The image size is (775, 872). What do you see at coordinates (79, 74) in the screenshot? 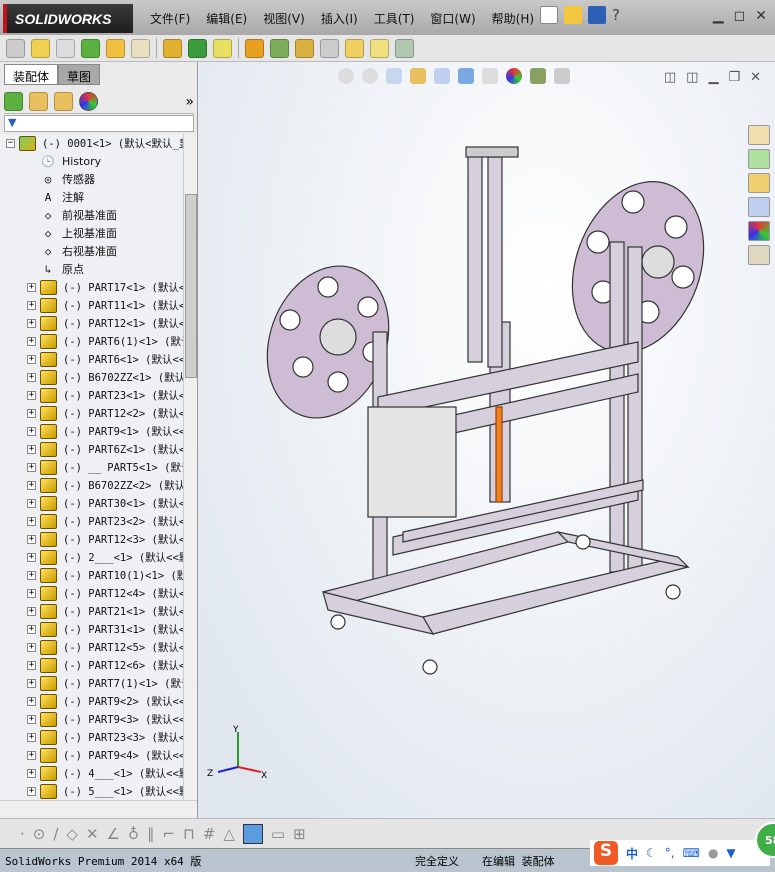
I see `tab-sketch: 草图` at bounding box center [79, 74].